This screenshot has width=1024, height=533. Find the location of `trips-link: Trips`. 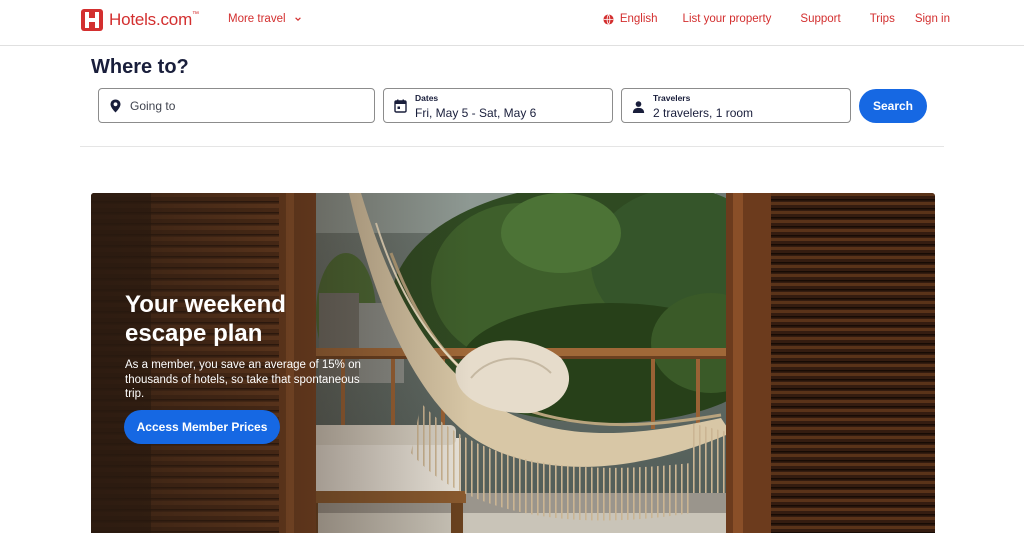

trips-link: Trips is located at coordinates (882, 19).